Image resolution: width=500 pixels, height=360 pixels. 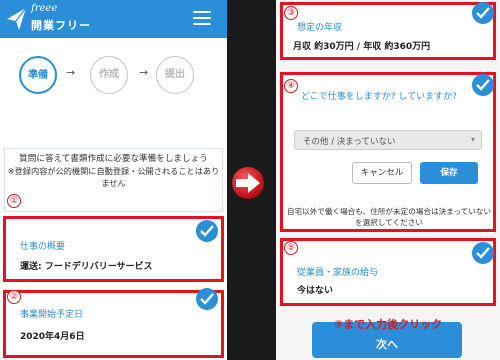 What do you see at coordinates (389, 217) in the screenshot?
I see `location-helper-text: 自宅以外で働く場合も、住所が未定の場合は決まっていないを選択してください` at bounding box center [389, 217].